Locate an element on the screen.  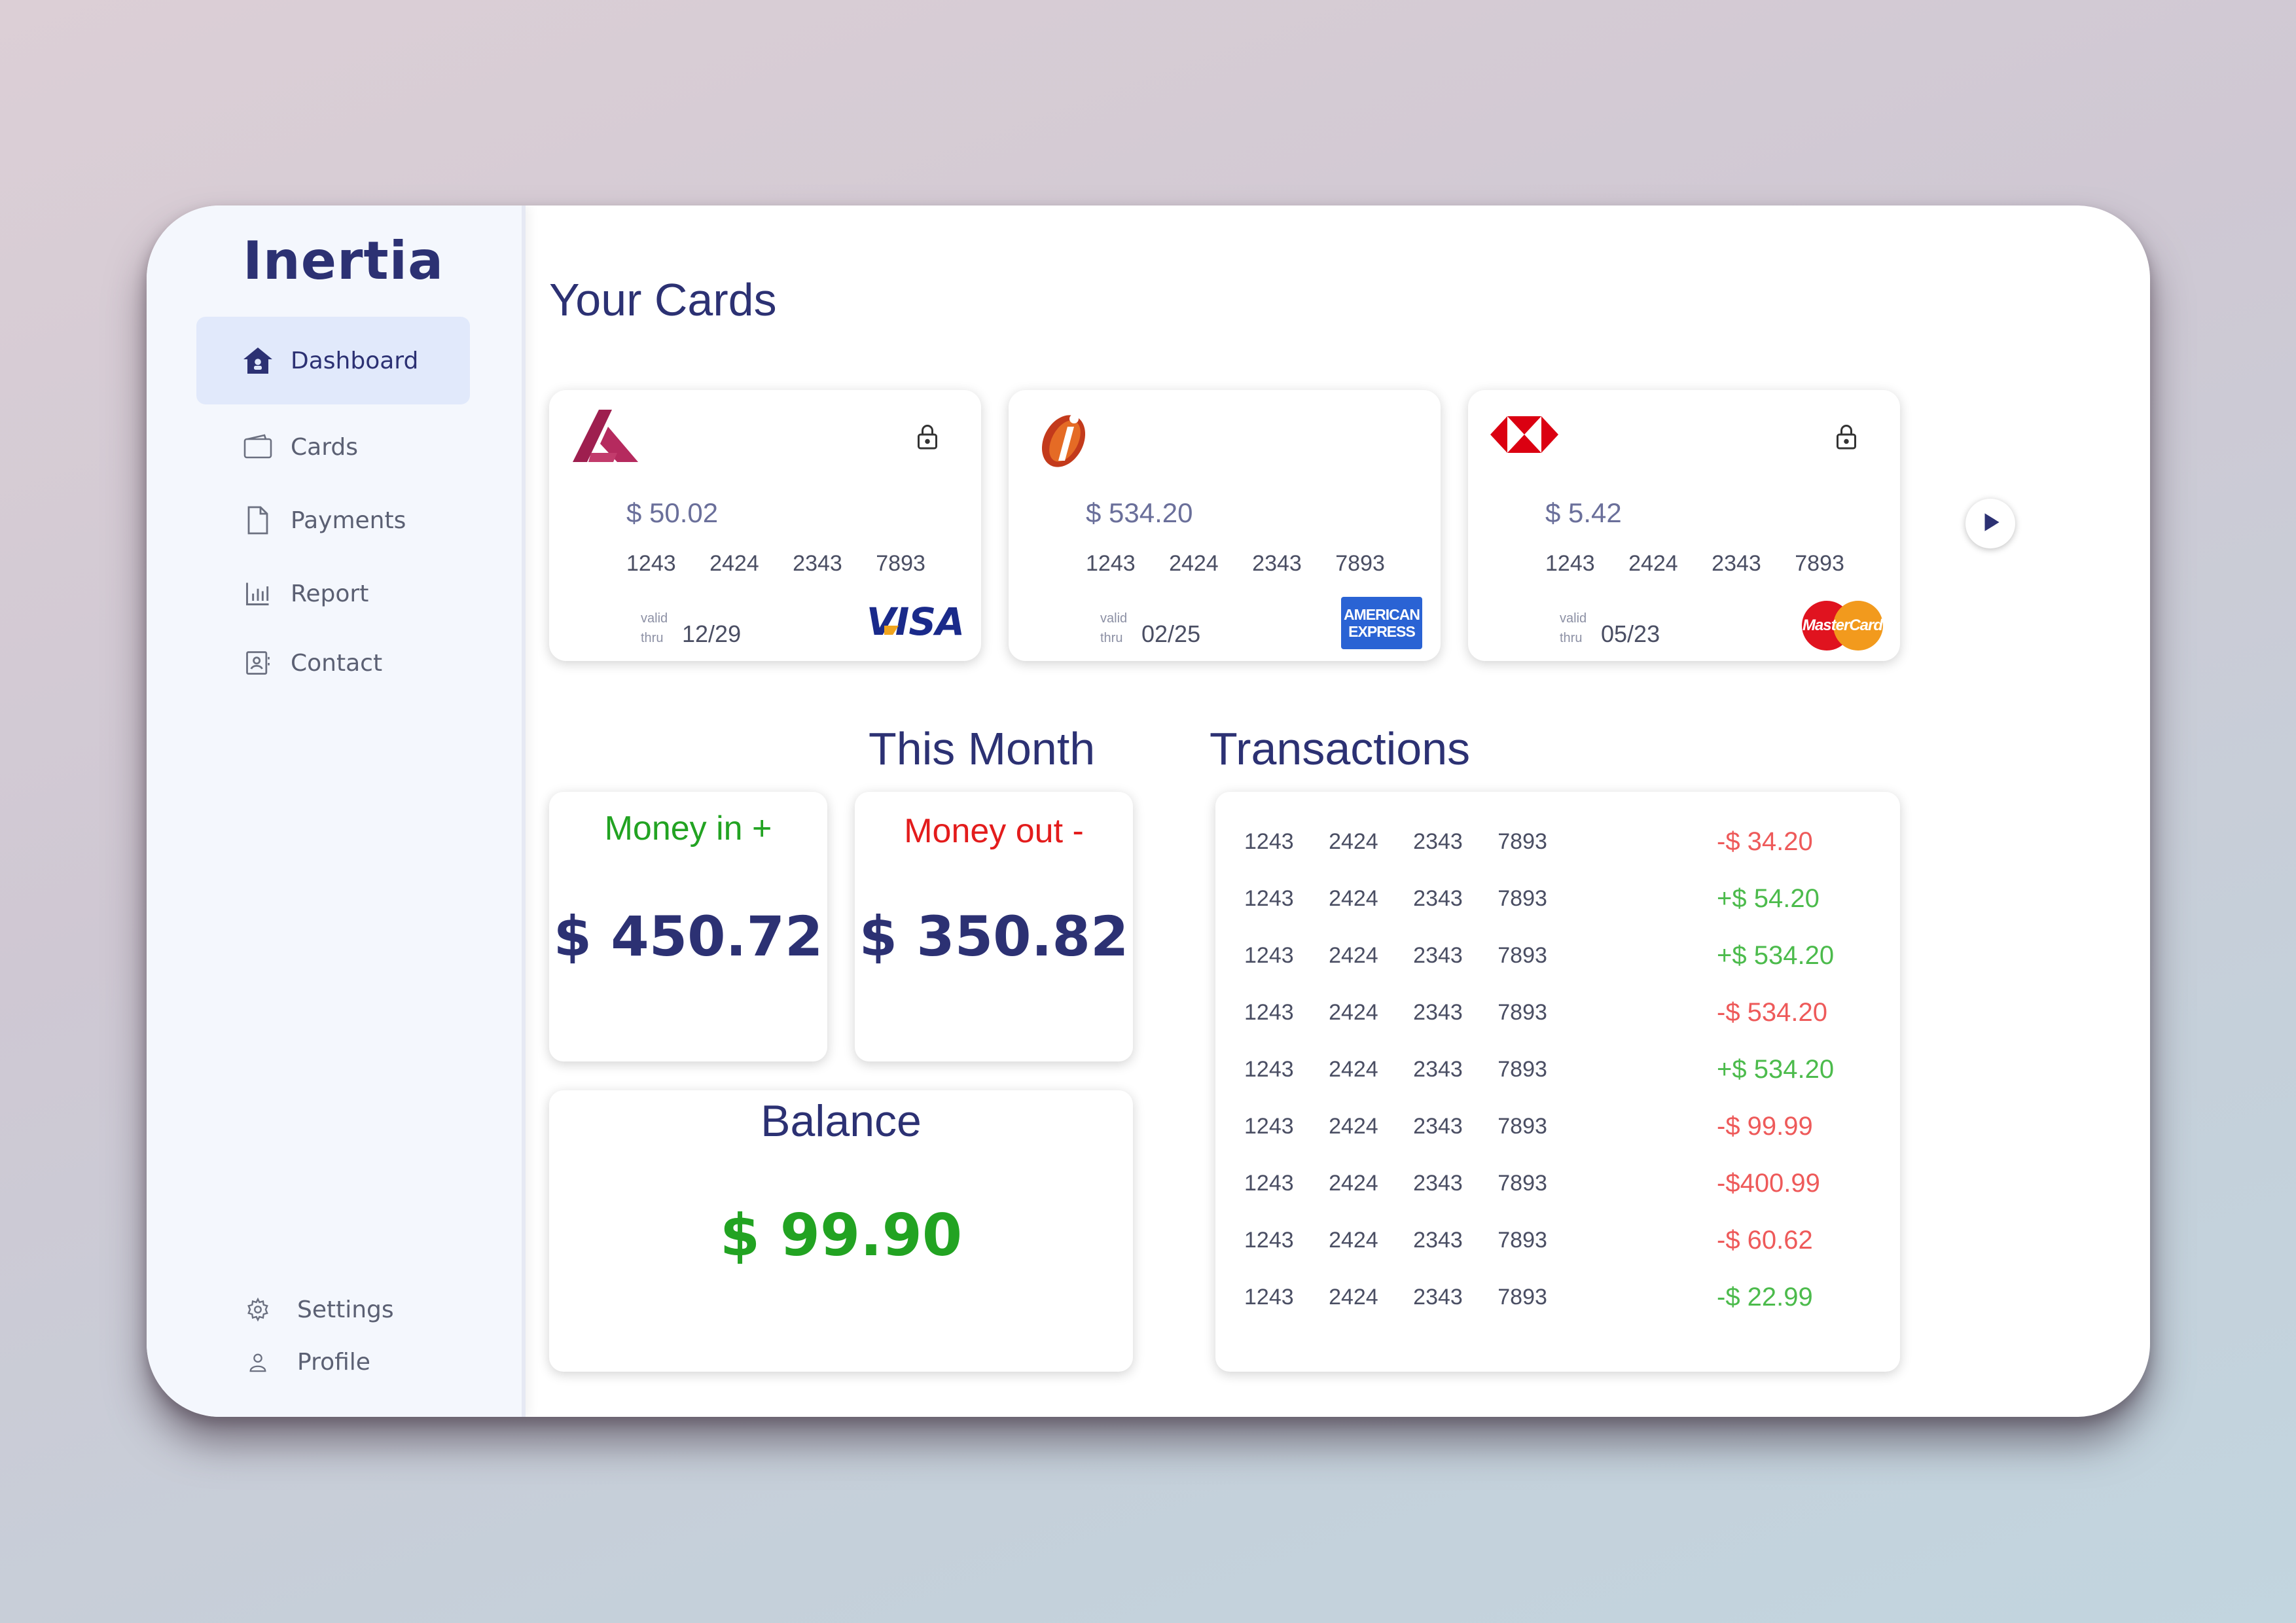
user-icon is located at coordinates (258, 1362).